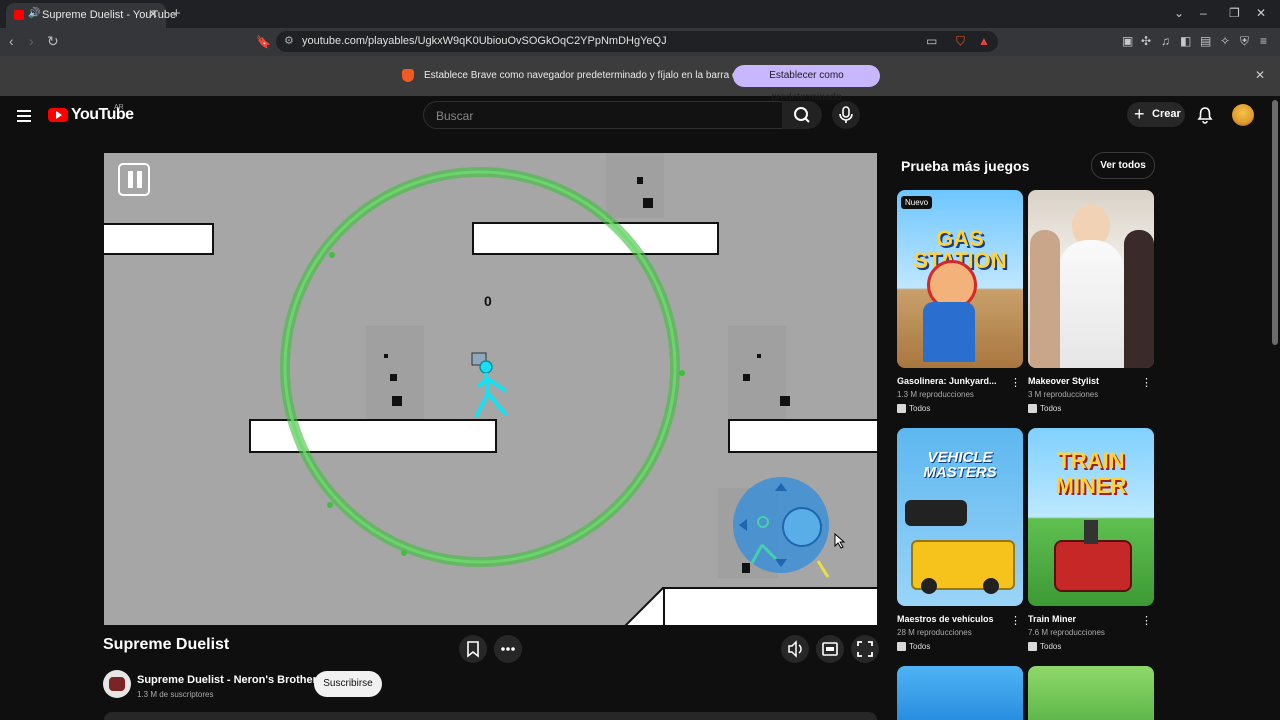 Image resolution: width=1280 pixels, height=720 pixels. What do you see at coordinates (640, 14) in the screenshot?
I see `browser-tab-bar` at bounding box center [640, 14].